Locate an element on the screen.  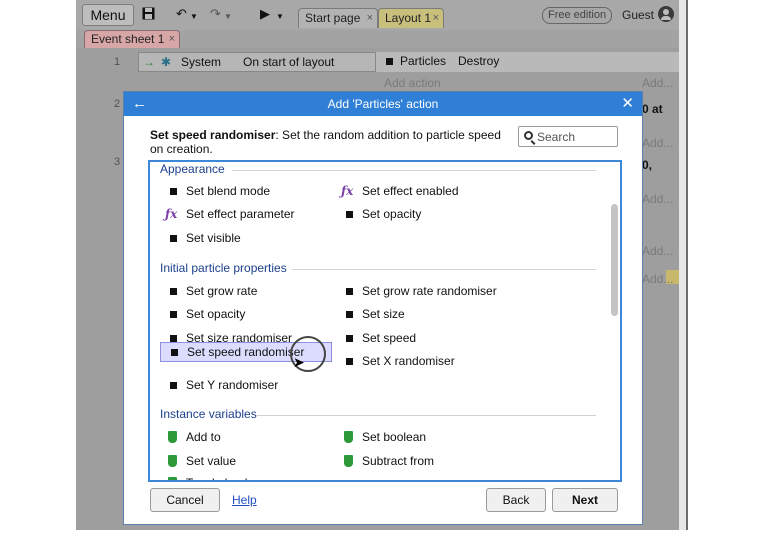
row-number: 1 is located at coordinates (117, 62).